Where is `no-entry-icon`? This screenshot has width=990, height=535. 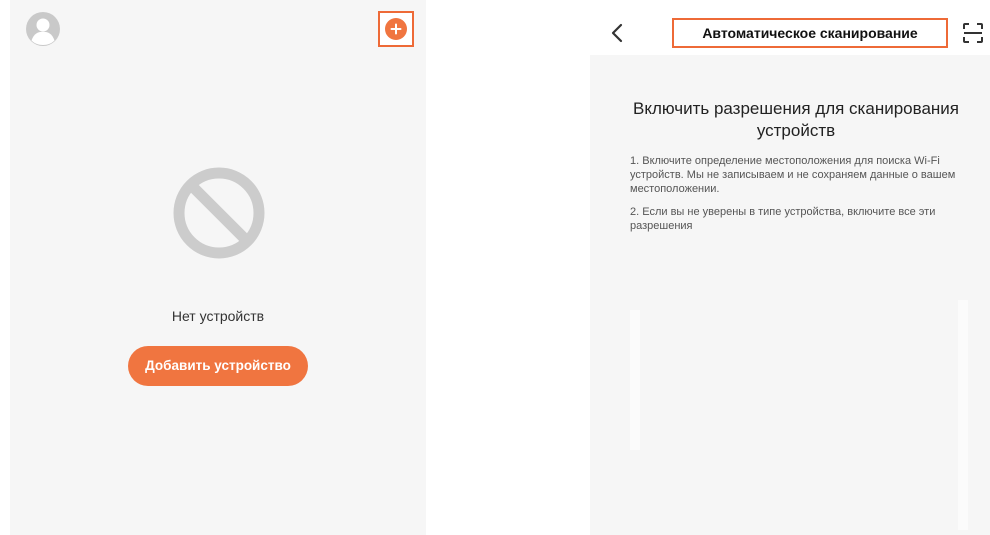 no-entry-icon is located at coordinates (219, 213).